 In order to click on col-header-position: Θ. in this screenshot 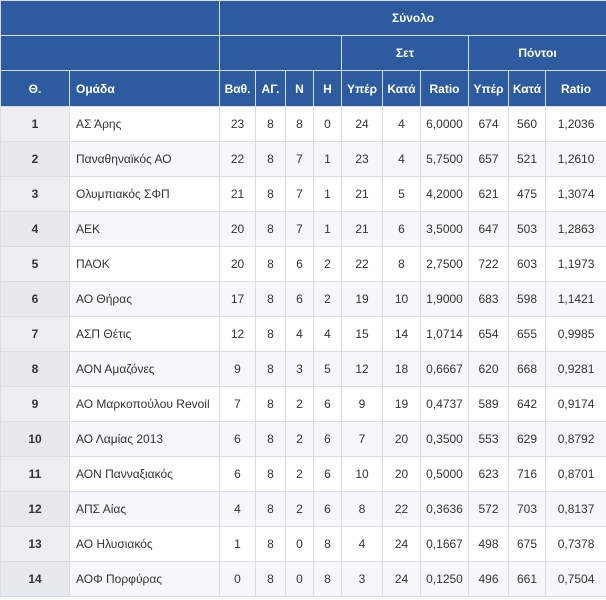, I will do `click(35, 88)`.